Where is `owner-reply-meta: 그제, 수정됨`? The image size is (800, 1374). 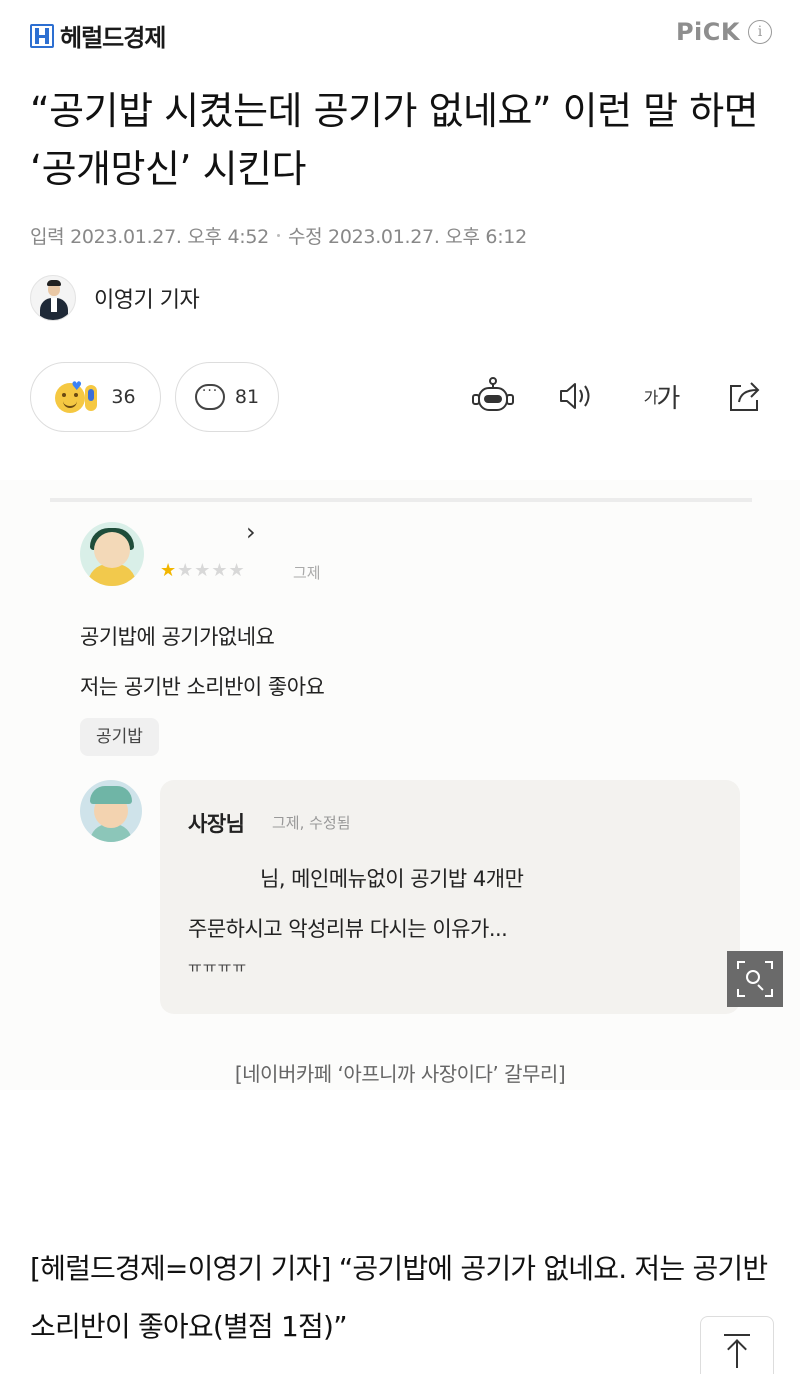 owner-reply-meta: 그제, 수정됨 is located at coordinates (311, 823).